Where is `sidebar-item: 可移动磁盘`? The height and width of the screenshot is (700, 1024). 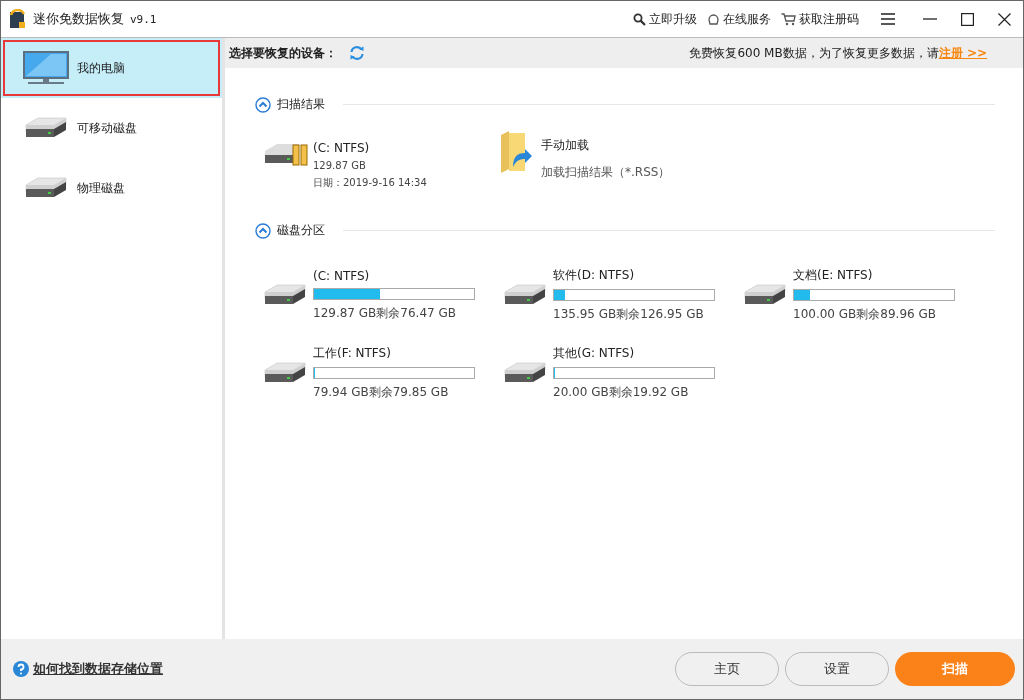
sidebar-item: 可移动磁盘 is located at coordinates (111, 128).